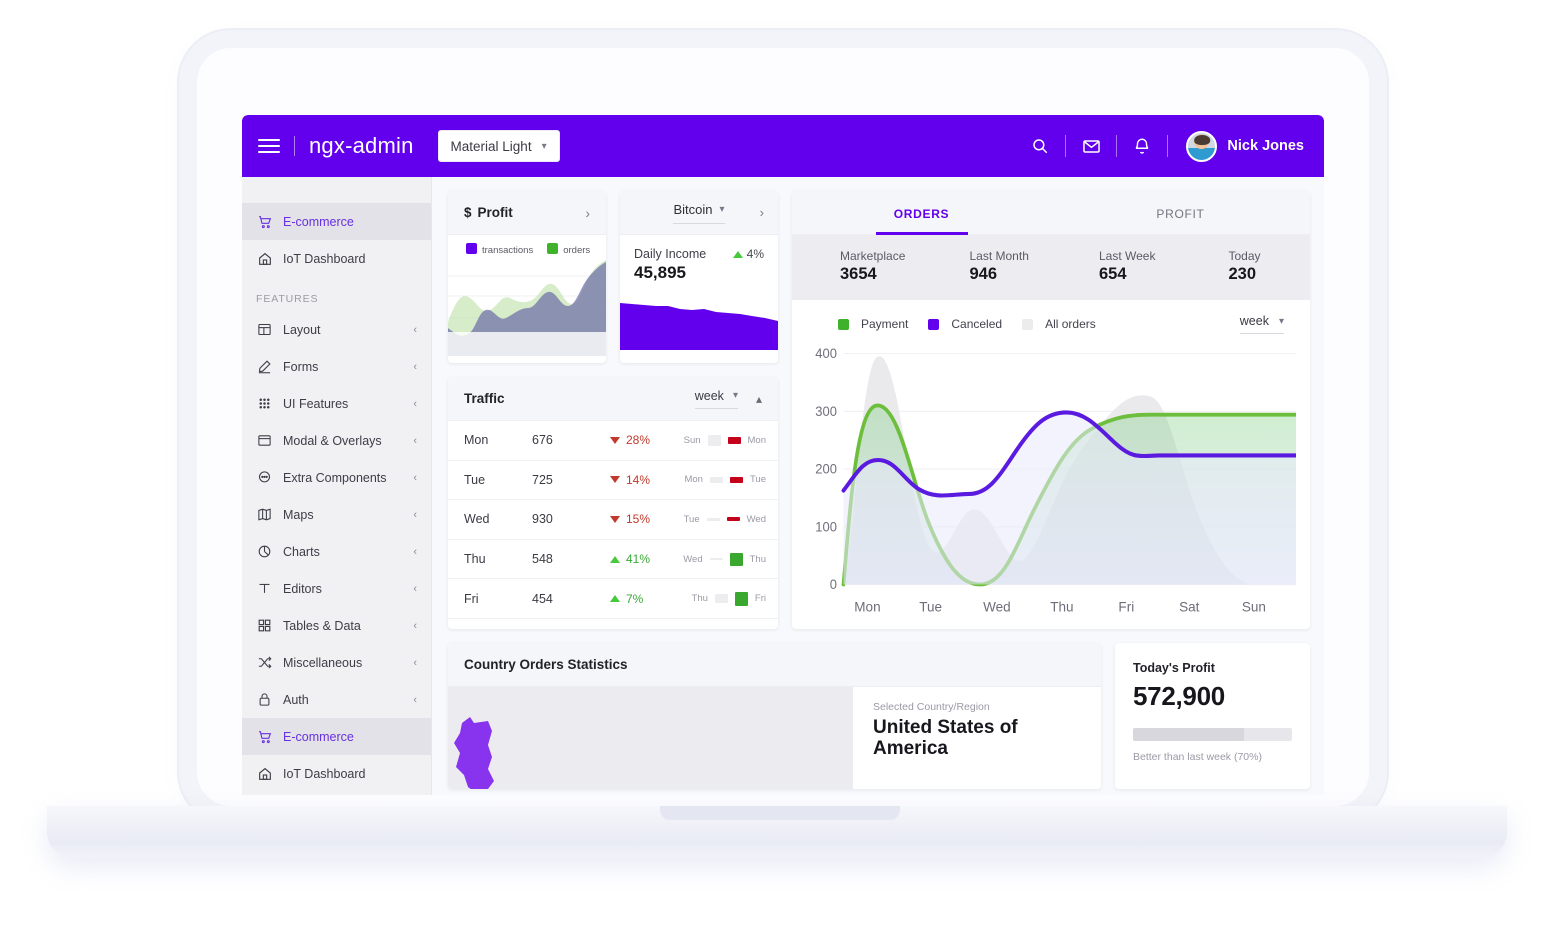 The image size is (1563, 951). Describe the element at coordinates (724, 559) in the screenshot. I see `traffic-mini-compare: Wed Thu` at that location.